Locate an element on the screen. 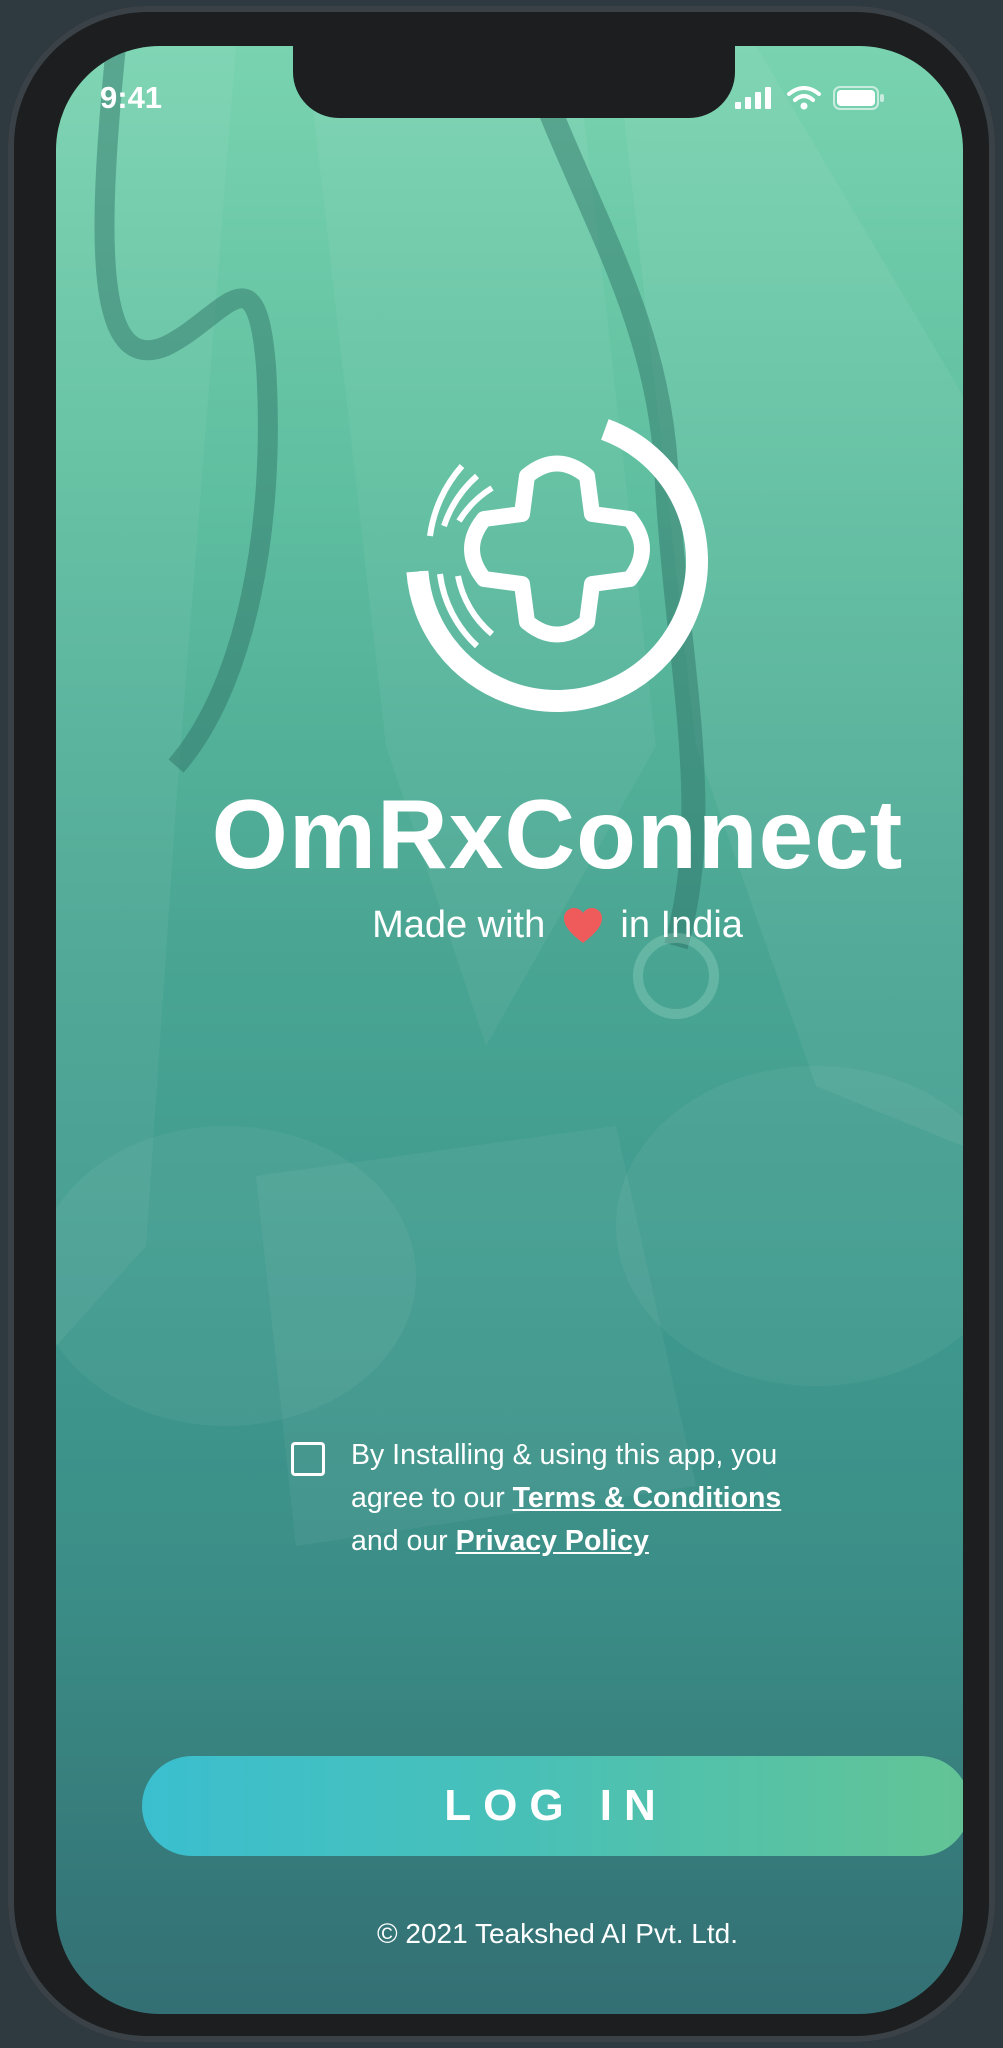  consent-line-3-prefix: and our is located at coordinates (399, 1541).